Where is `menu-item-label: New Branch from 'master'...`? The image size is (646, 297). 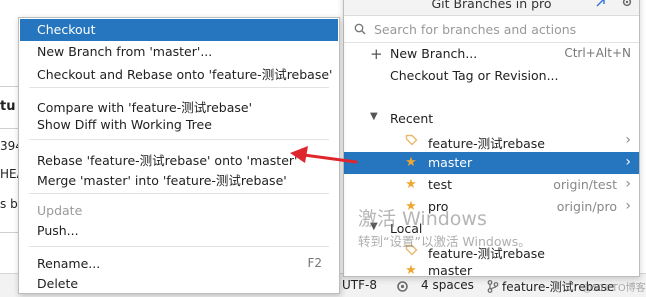
menu-item-label: New Branch from 'master'... is located at coordinates (125, 51).